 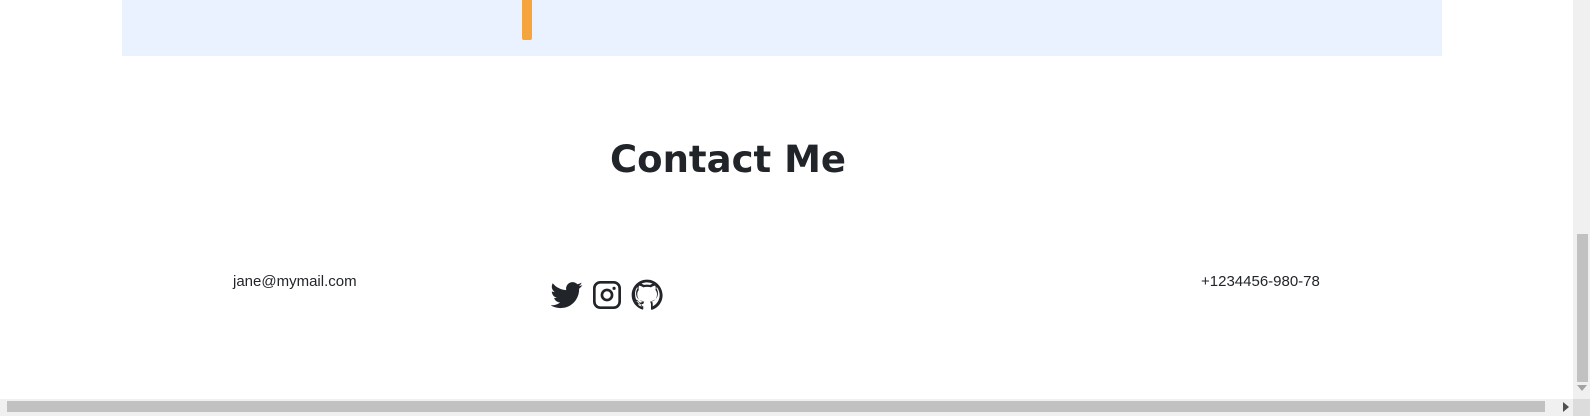 I want to click on scroll-down-arrow-icon, so click(x=1582, y=388).